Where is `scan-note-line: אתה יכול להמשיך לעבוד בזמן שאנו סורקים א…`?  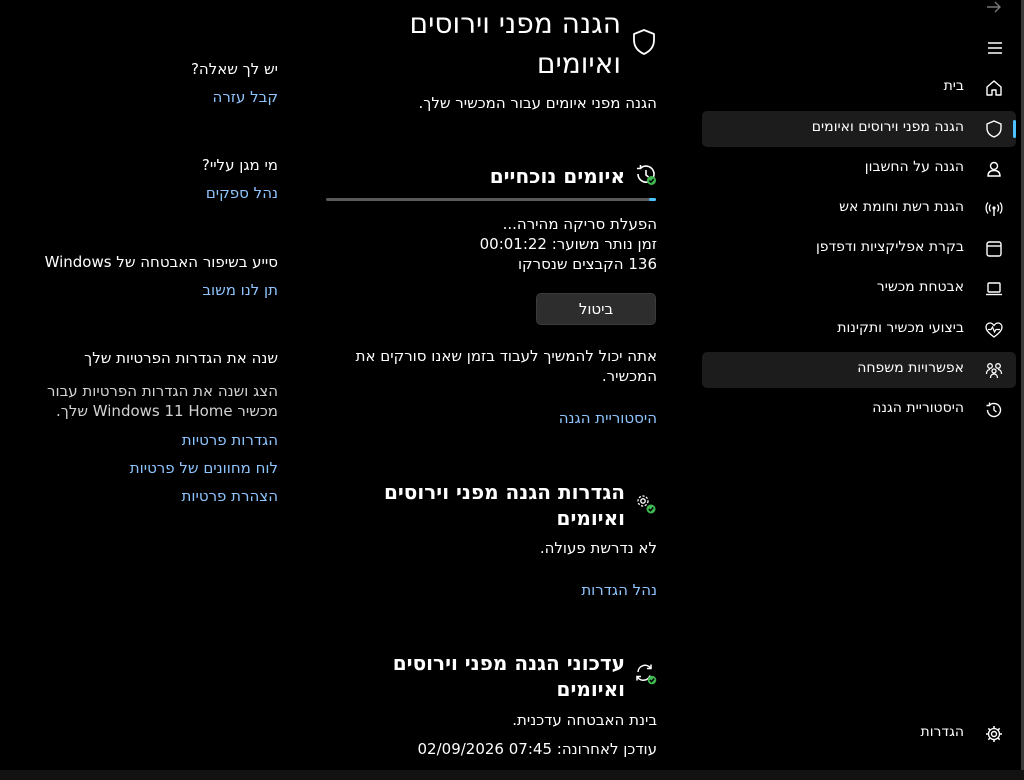 scan-note-line: אתה יכול להמשיך לעבוד בזמן שאנו סורקים א… is located at coordinates (506, 356).